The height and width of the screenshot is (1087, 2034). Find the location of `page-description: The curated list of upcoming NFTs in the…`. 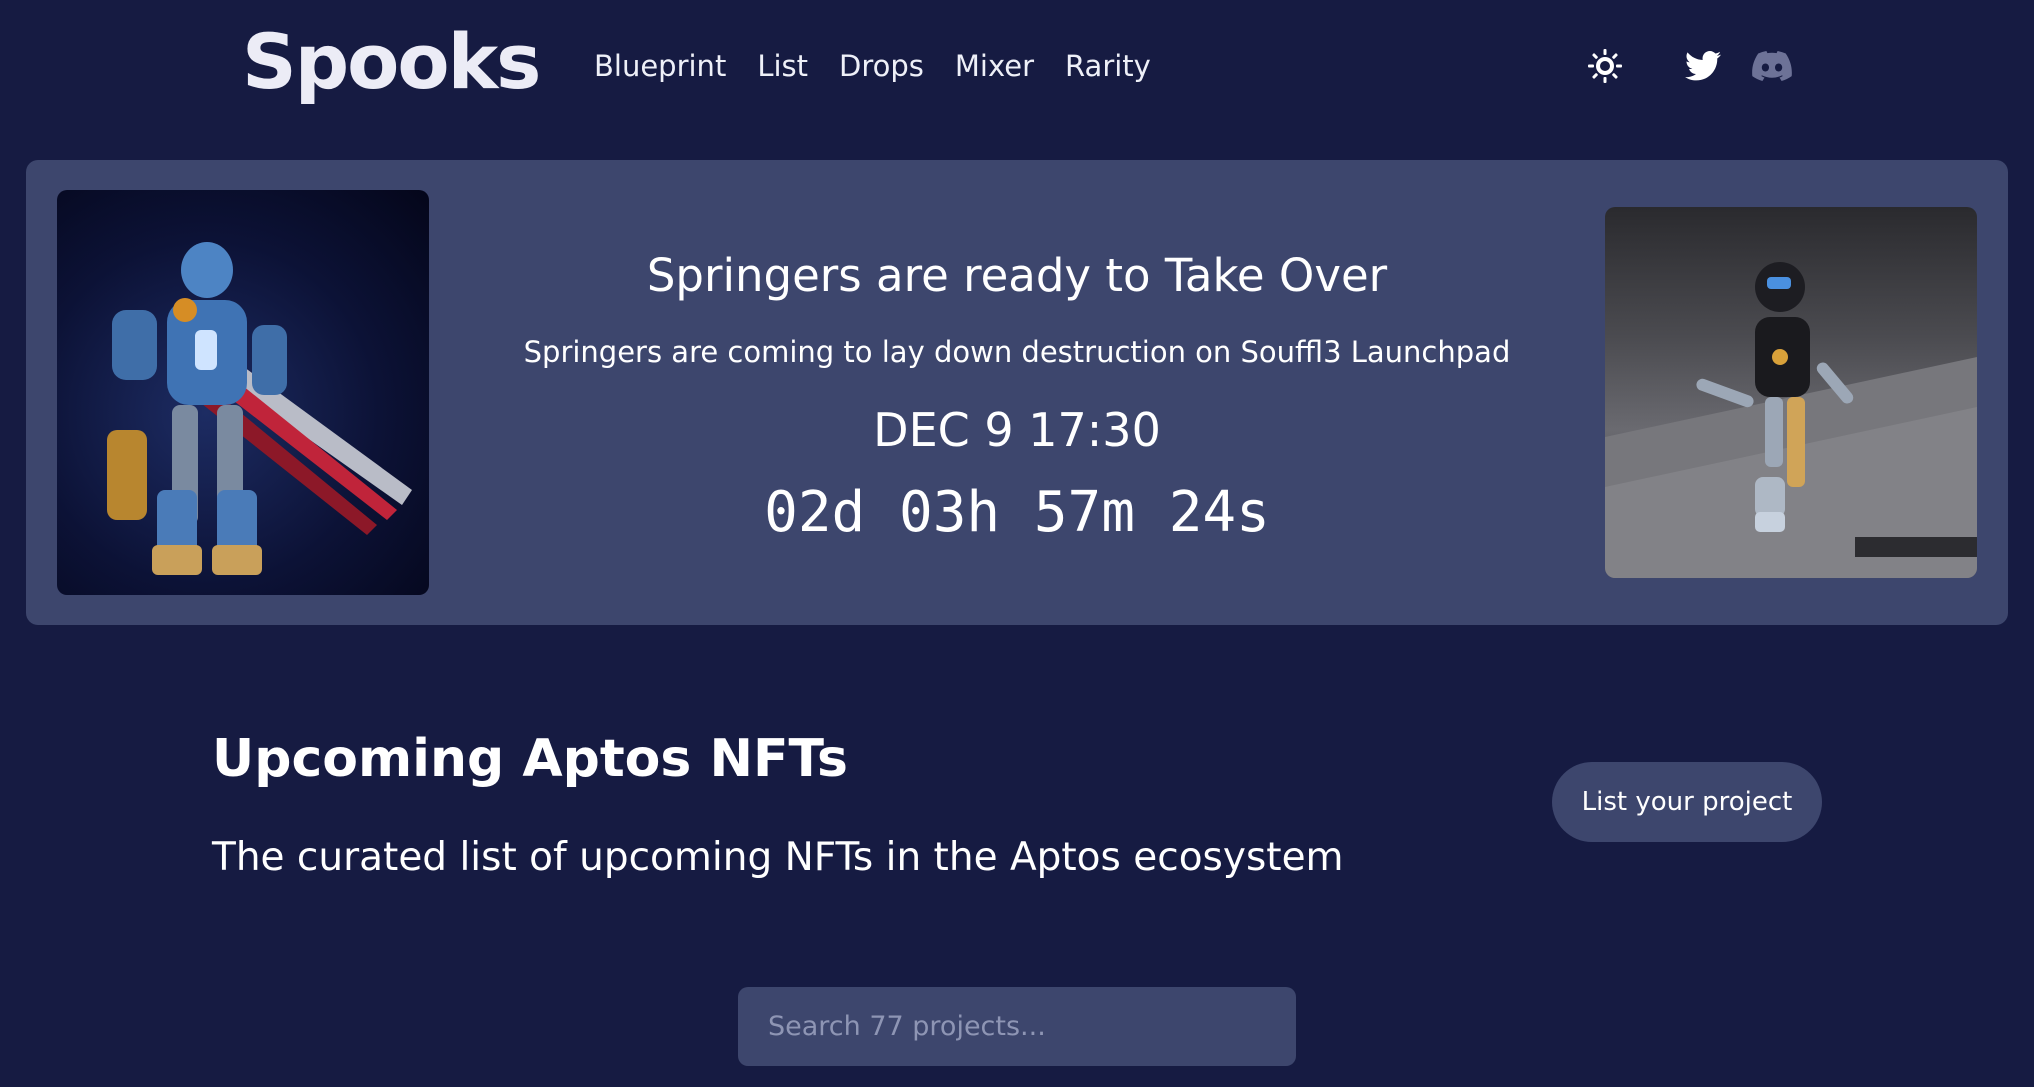

page-description: The curated list of upcoming NFTs in the… is located at coordinates (778, 857).